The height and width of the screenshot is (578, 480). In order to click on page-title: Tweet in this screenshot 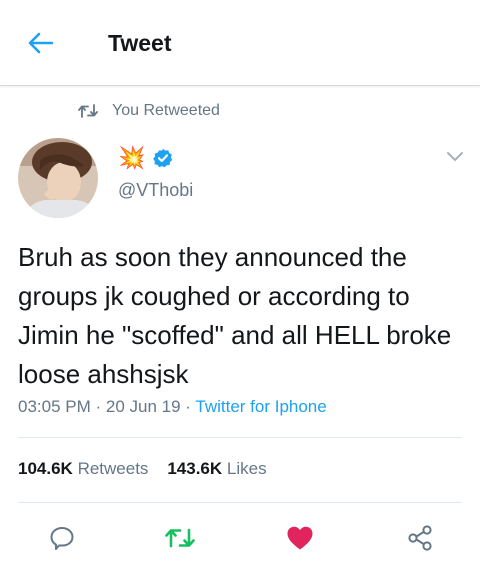, I will do `click(140, 43)`.